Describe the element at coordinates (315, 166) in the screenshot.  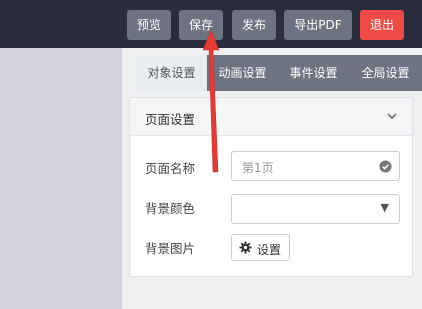
I see `page-name-input: 第1页` at that location.